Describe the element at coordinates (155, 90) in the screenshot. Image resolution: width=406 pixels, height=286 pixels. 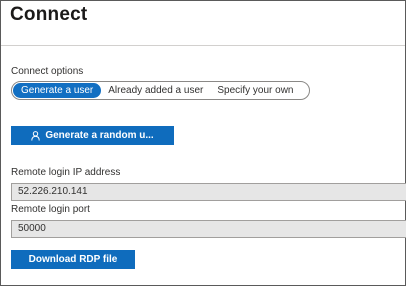
I see `option-already-added-a-user: Already added a user` at that location.